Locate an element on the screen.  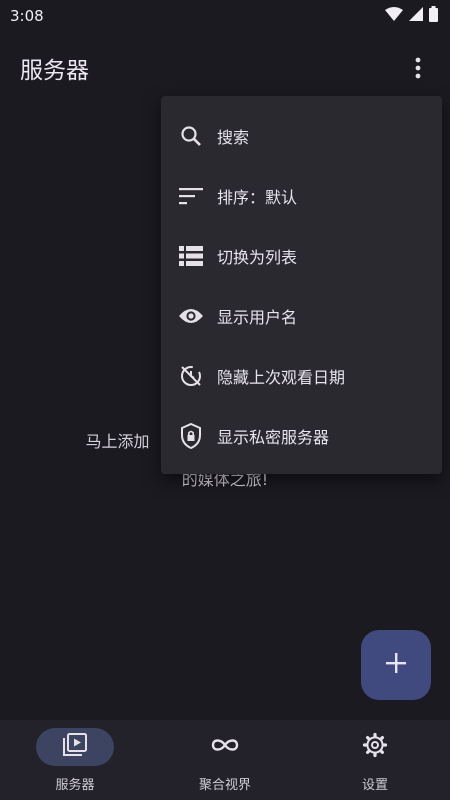
menu-item-label: 搜索 is located at coordinates (233, 137).